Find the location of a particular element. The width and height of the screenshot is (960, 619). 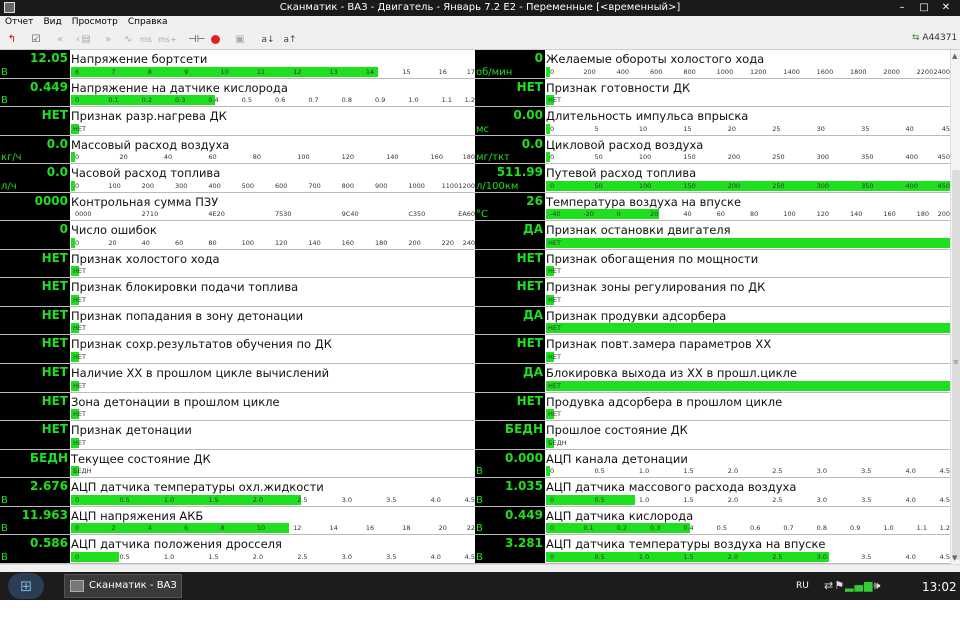

parameter-value: 0.449 is located at coordinates (49, 86).